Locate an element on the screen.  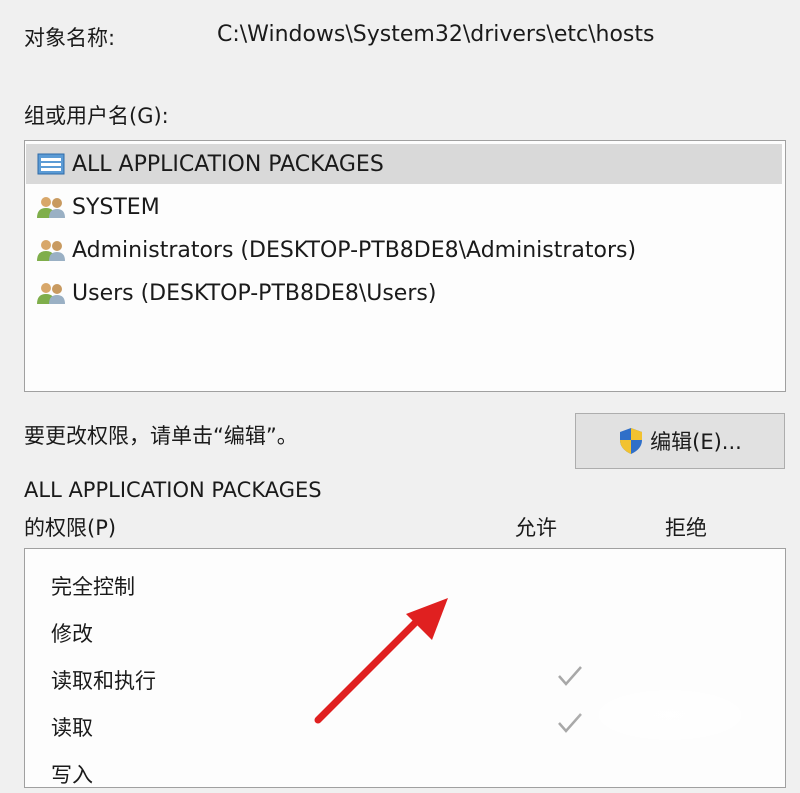
permission-label: 读取 is located at coordinates (72, 728).